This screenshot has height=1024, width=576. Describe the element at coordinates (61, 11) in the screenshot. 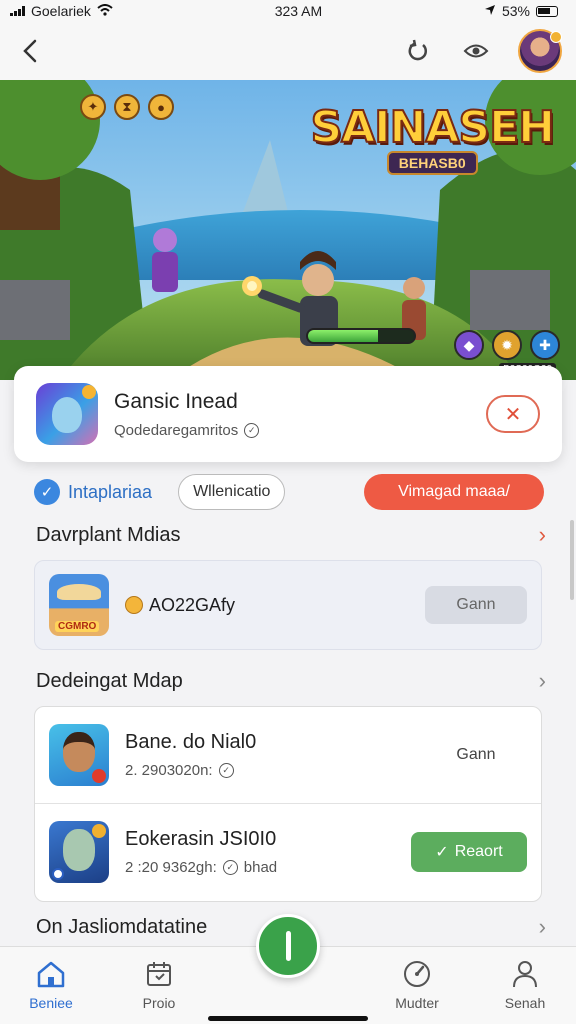

I see `carrier-name: Goelariek` at that location.